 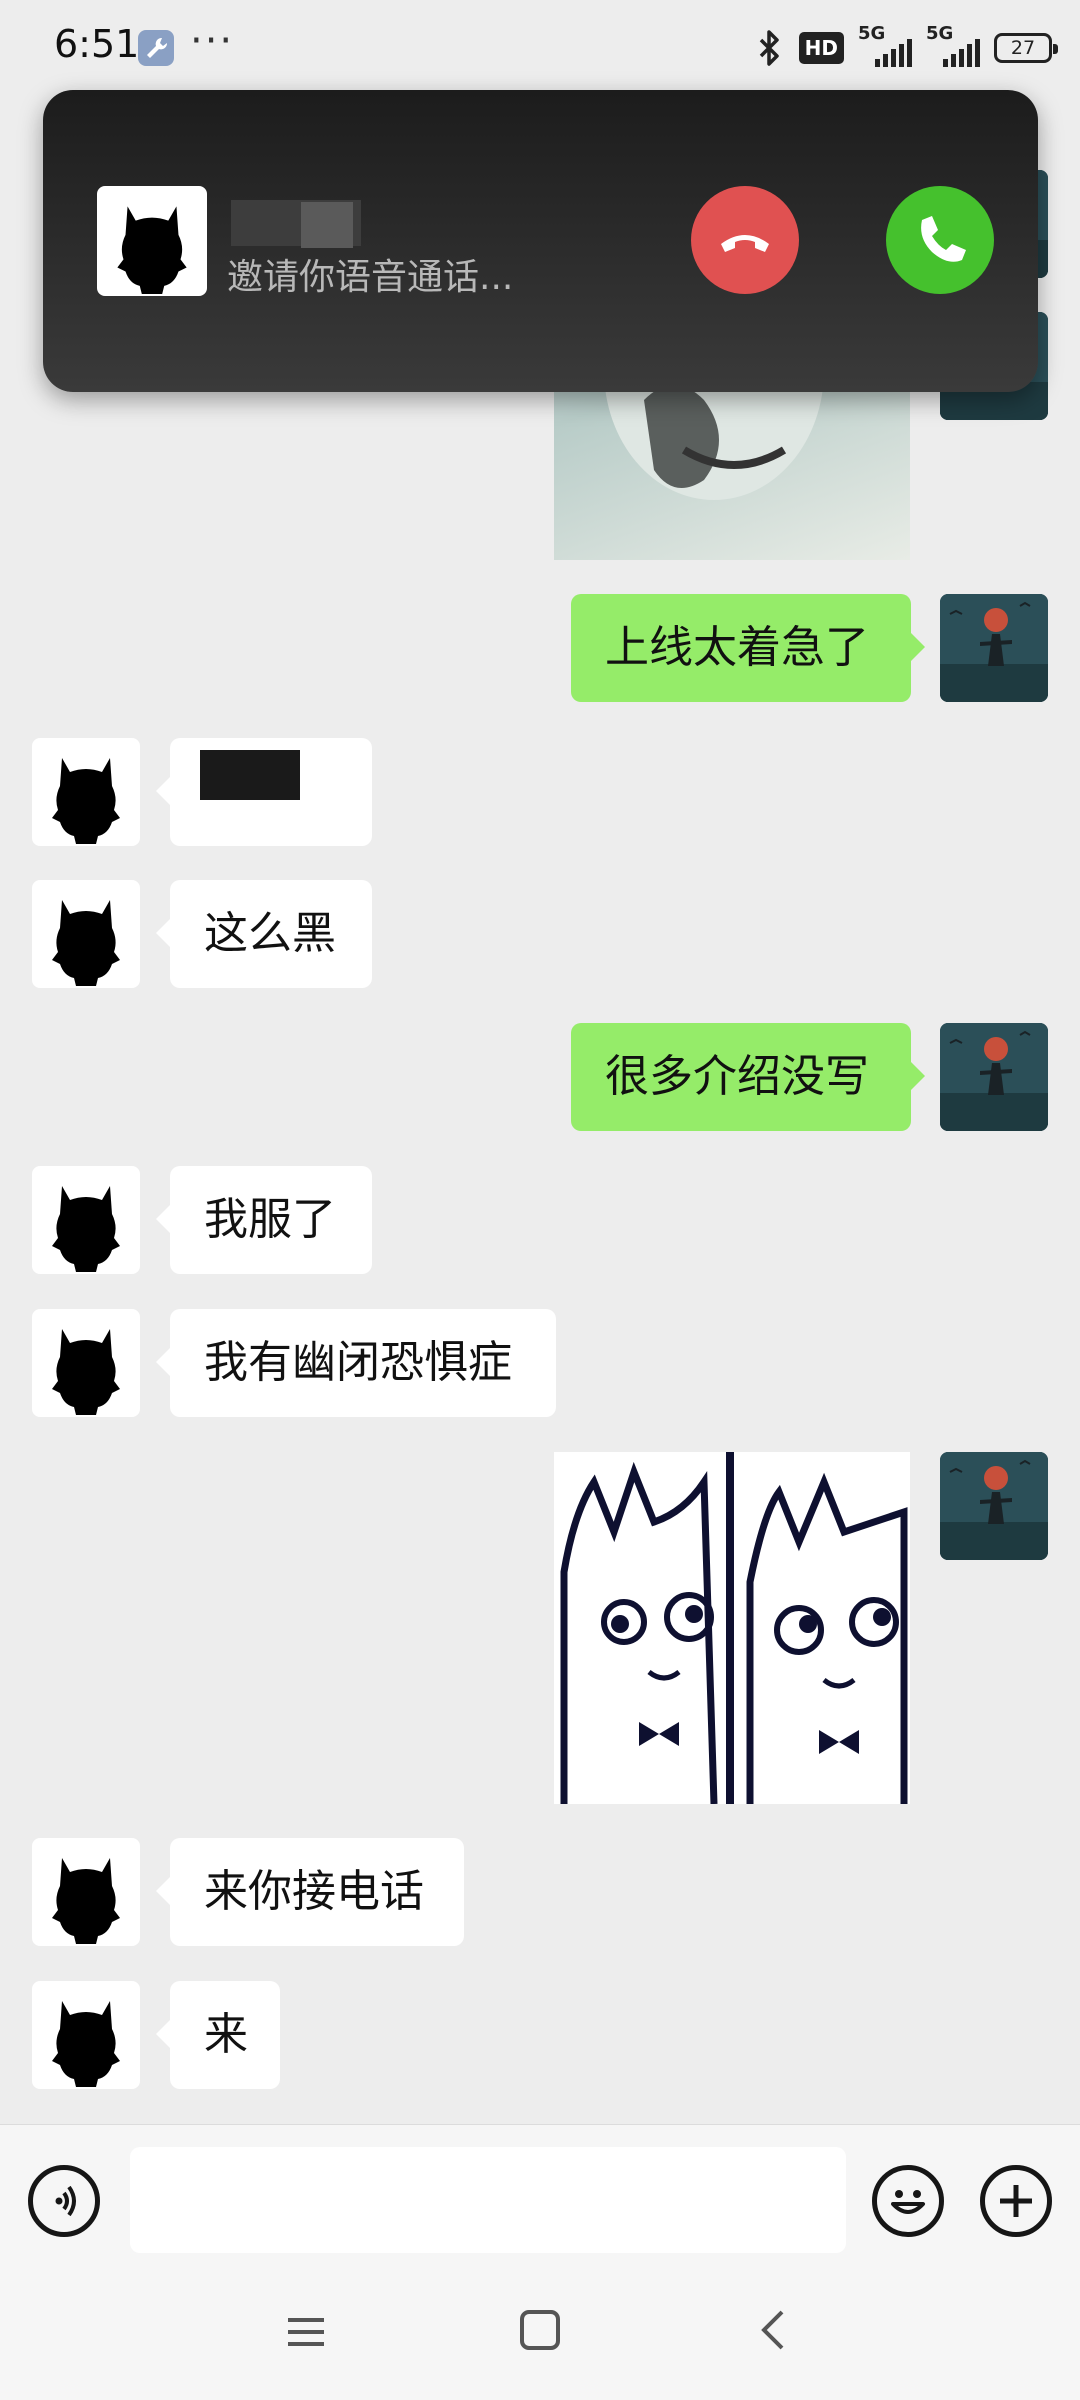 What do you see at coordinates (306, 2332) in the screenshot?
I see `menu-icon` at bounding box center [306, 2332].